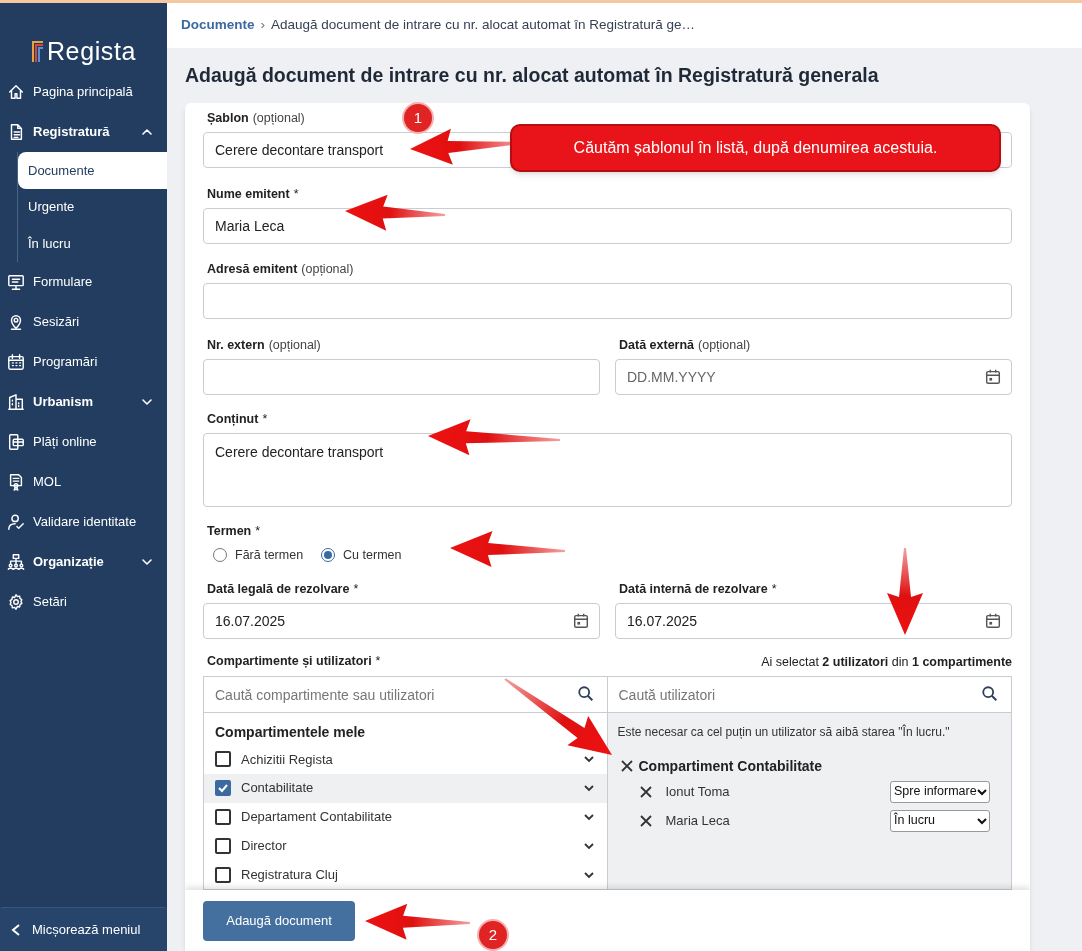 This screenshot has height=951, width=1082. Describe the element at coordinates (730, 766) in the screenshot. I see `group-name: Compartiment Contabilitate` at that location.